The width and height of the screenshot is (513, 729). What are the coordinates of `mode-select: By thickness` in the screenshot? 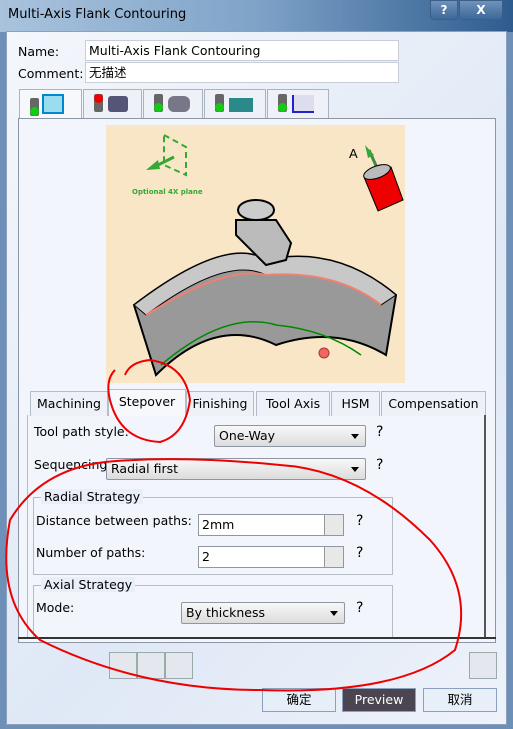 It's located at (263, 613).